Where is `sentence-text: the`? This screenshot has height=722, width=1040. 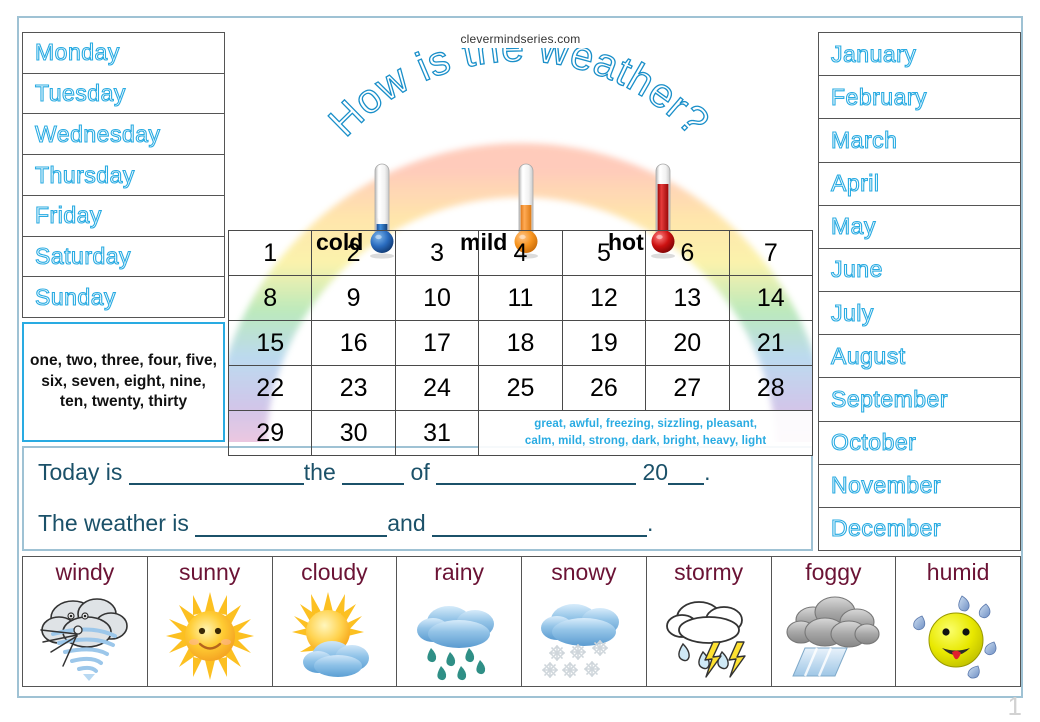
sentence-text: the is located at coordinates (319, 472).